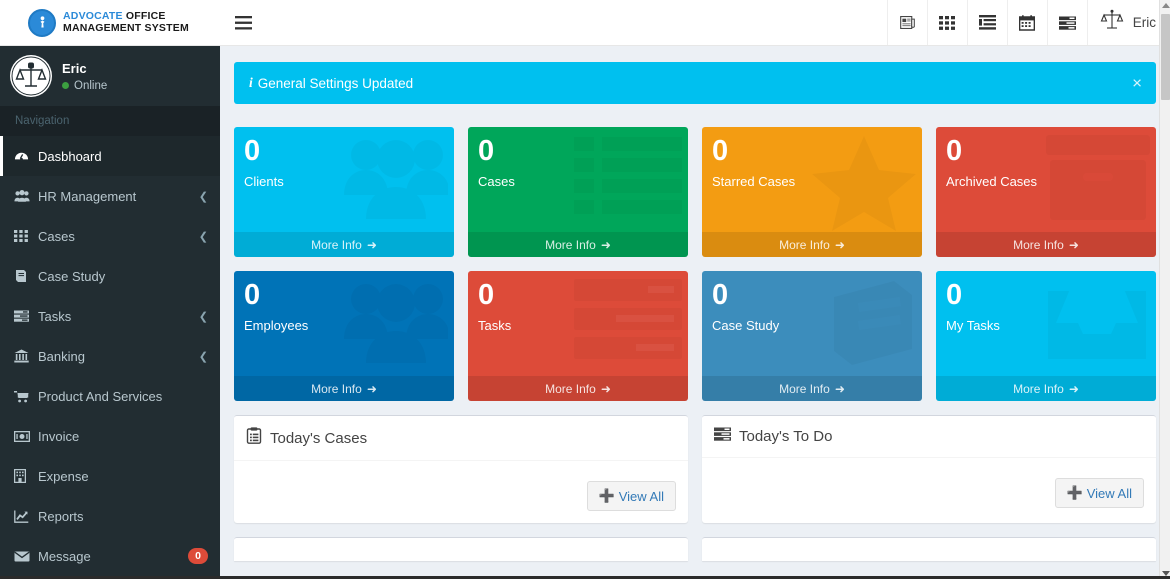 This screenshot has height=579, width=1170. I want to click on panel-header: Today's Cases, so click(461, 438).